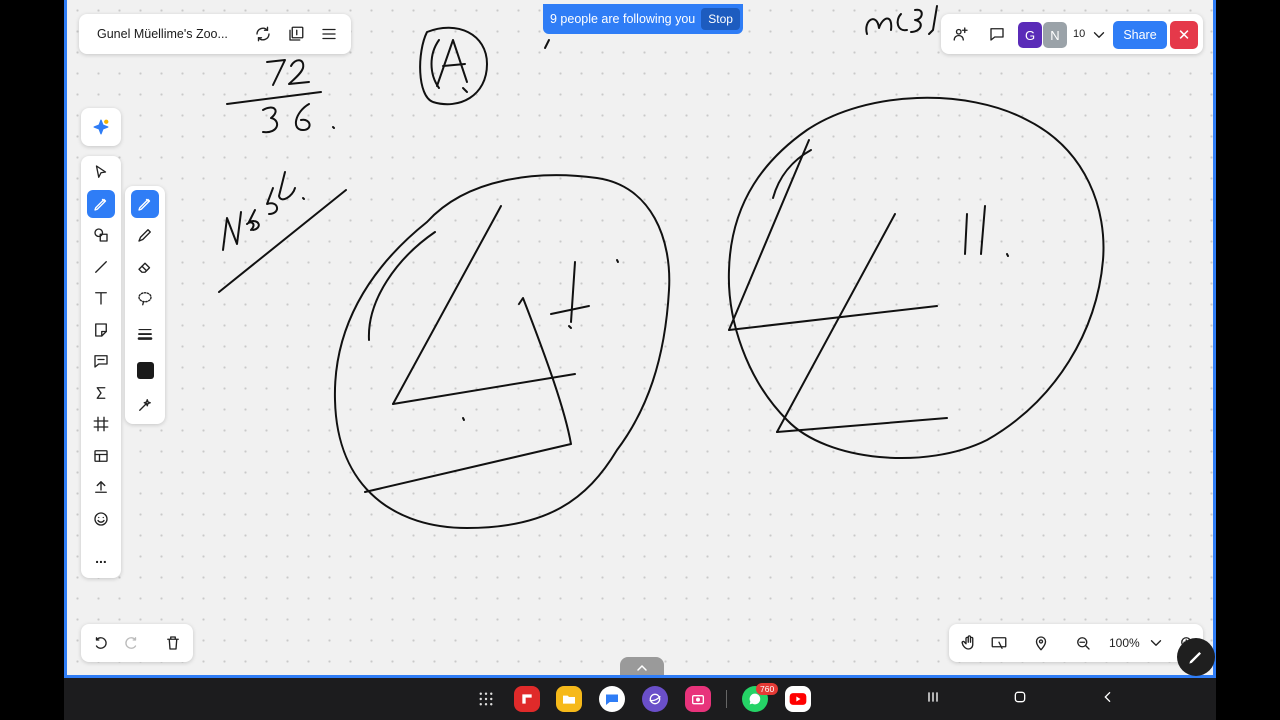 Image resolution: width=1280 pixels, height=720 pixels. I want to click on hand-icon, so click(969, 643).